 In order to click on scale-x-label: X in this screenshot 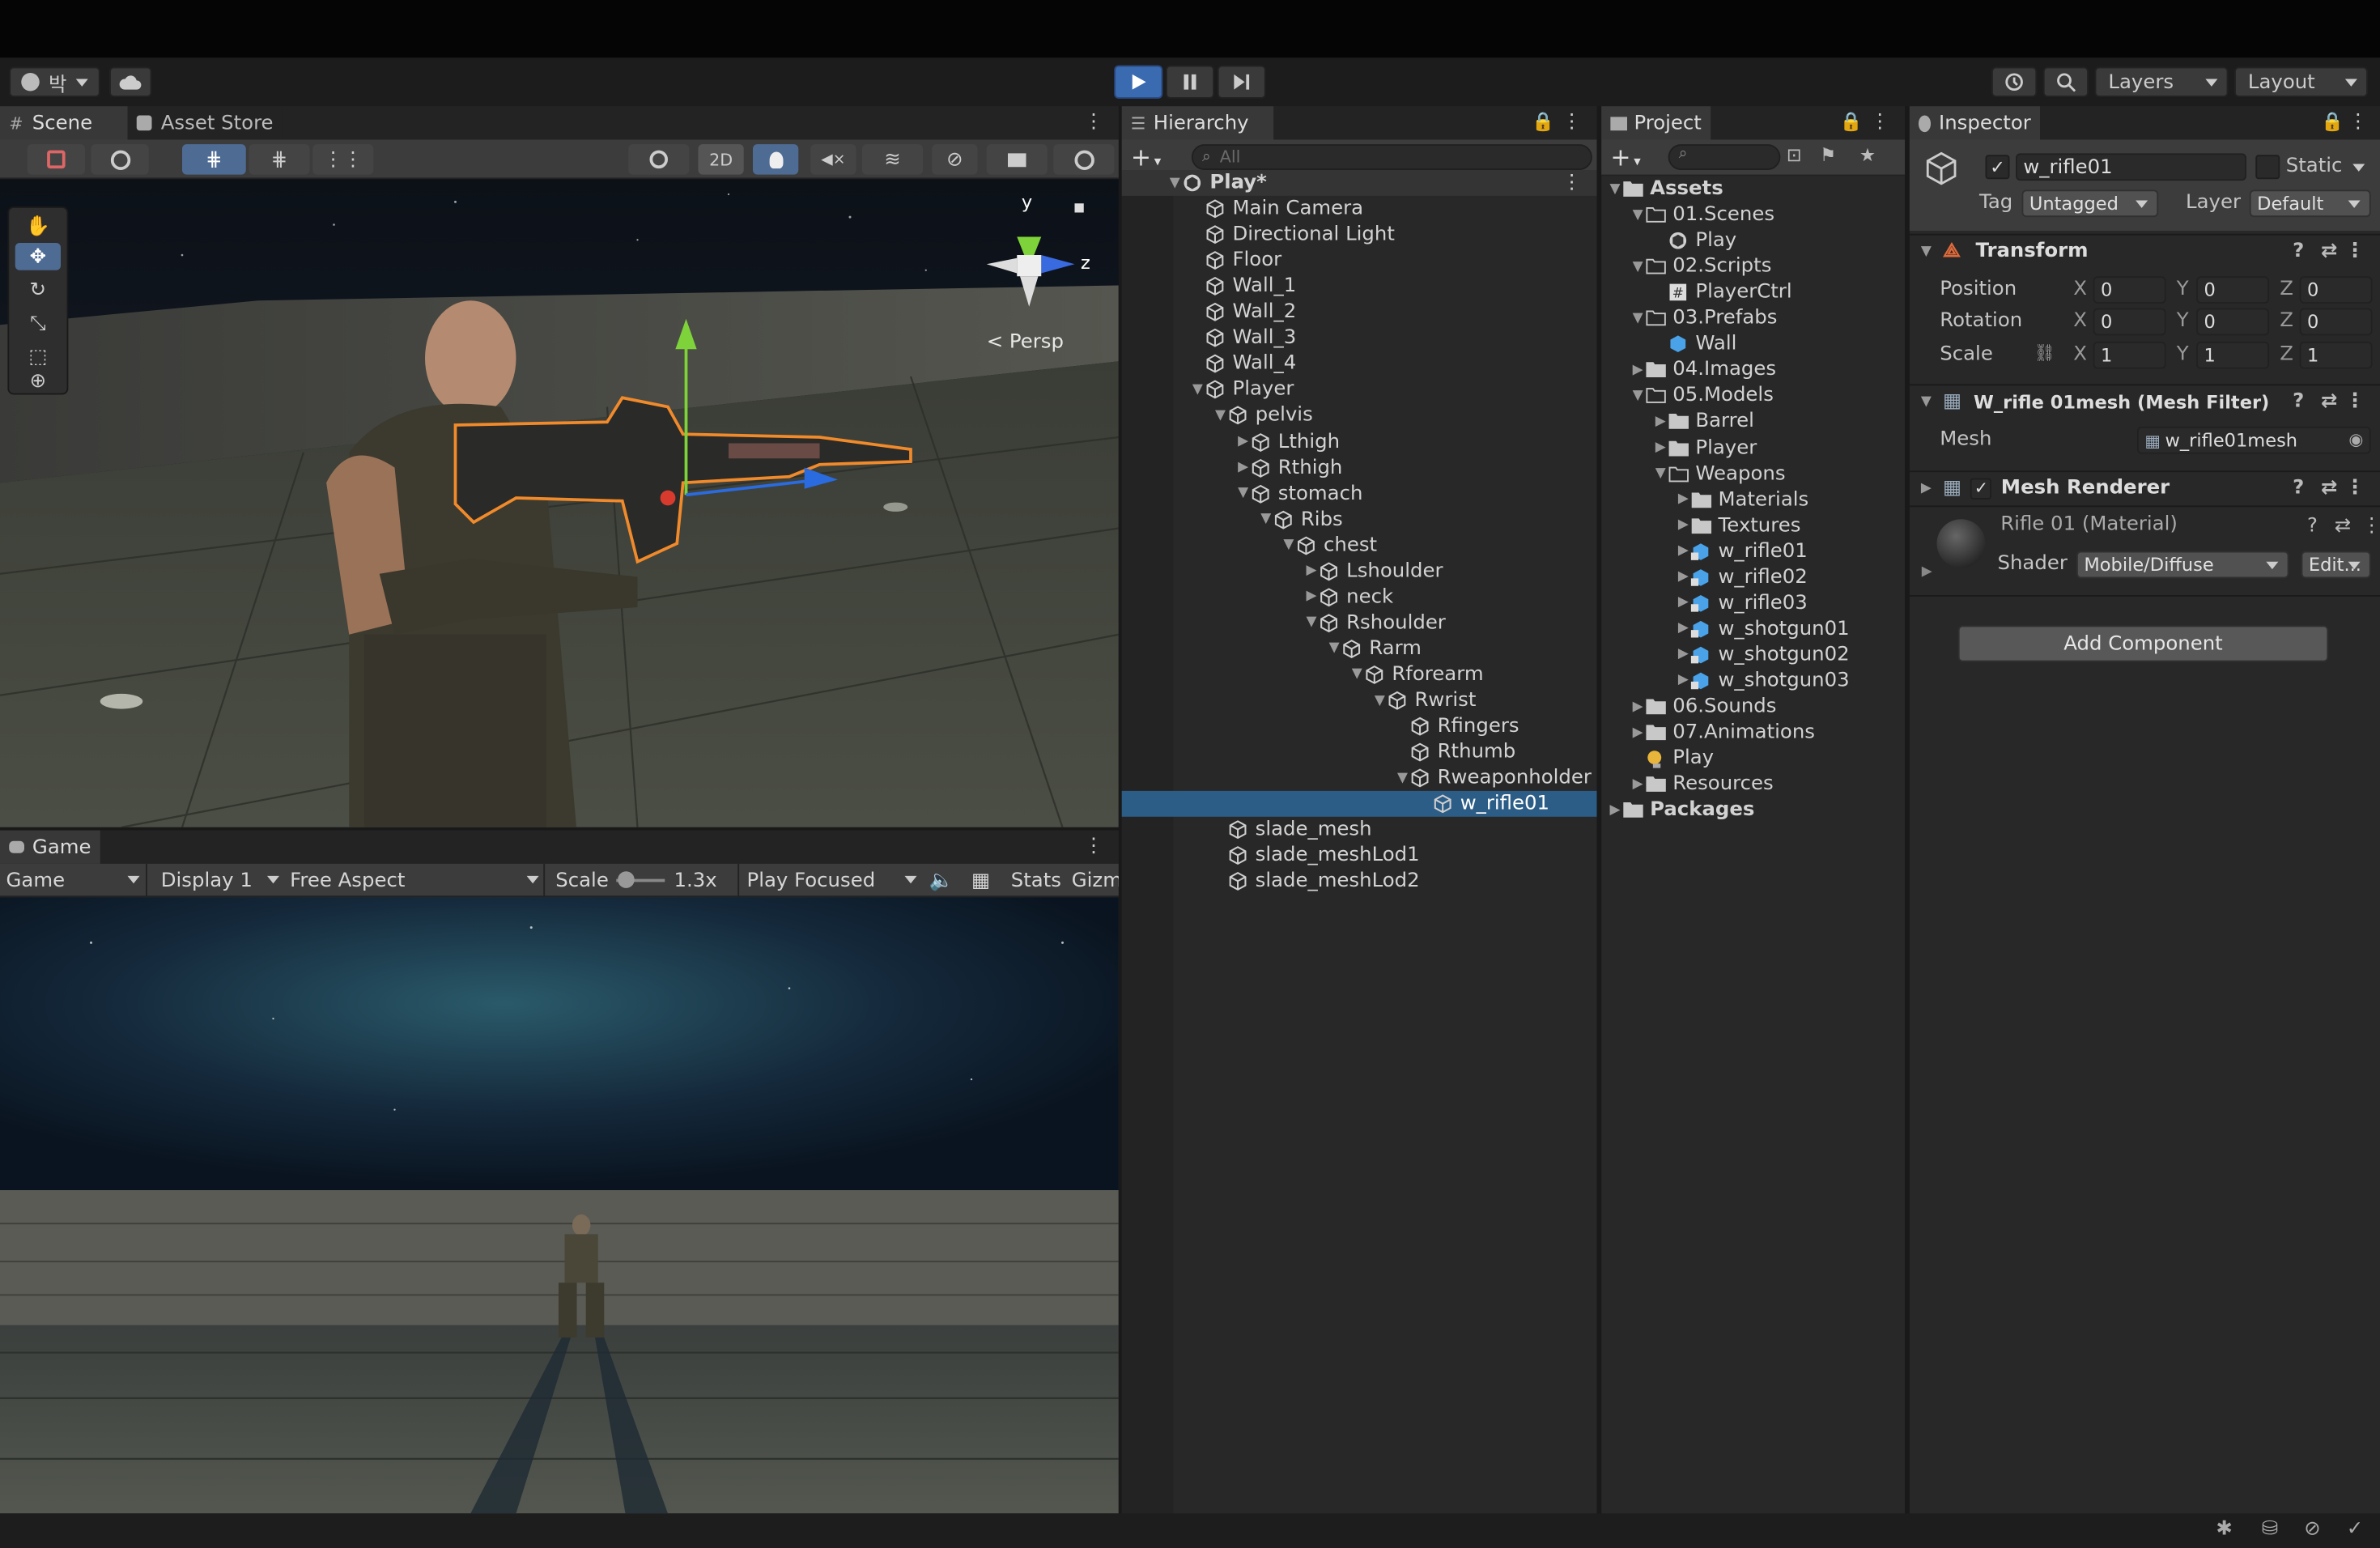, I will do `click(2080, 355)`.